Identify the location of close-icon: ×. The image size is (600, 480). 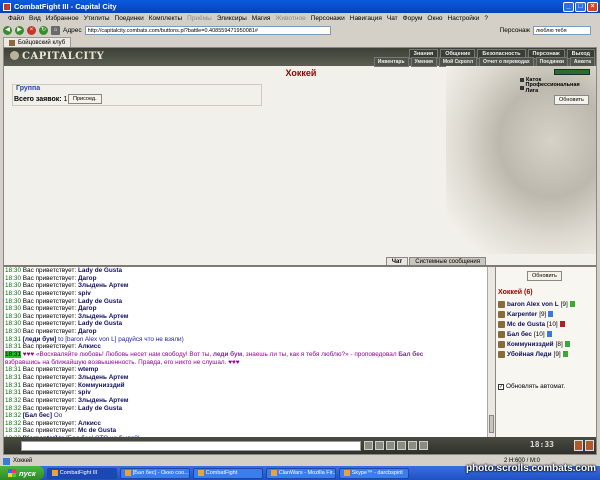
(592, 6).